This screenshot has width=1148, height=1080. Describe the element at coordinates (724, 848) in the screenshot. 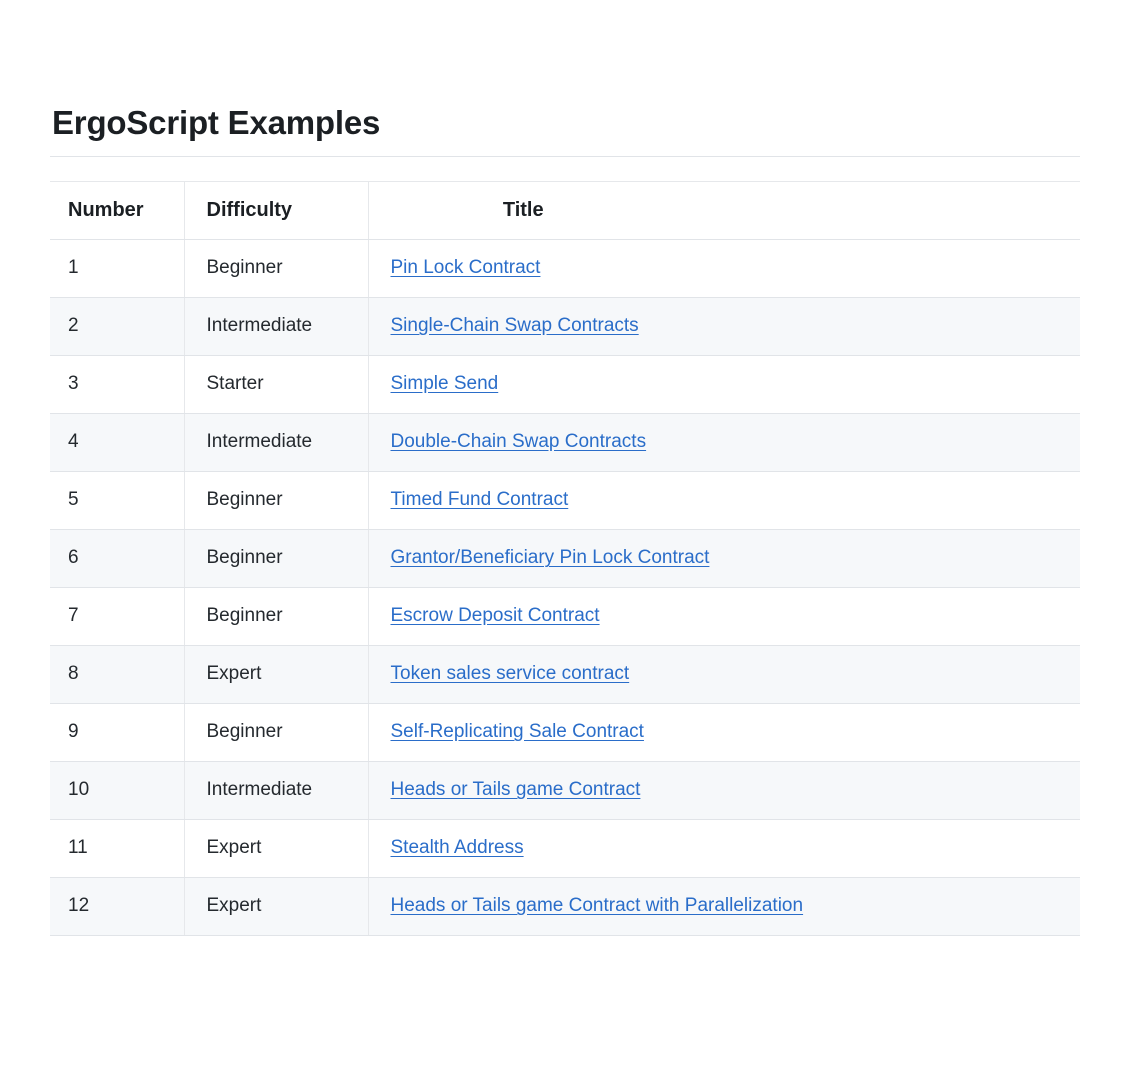

I see `cell-title: Stealth Address` at that location.